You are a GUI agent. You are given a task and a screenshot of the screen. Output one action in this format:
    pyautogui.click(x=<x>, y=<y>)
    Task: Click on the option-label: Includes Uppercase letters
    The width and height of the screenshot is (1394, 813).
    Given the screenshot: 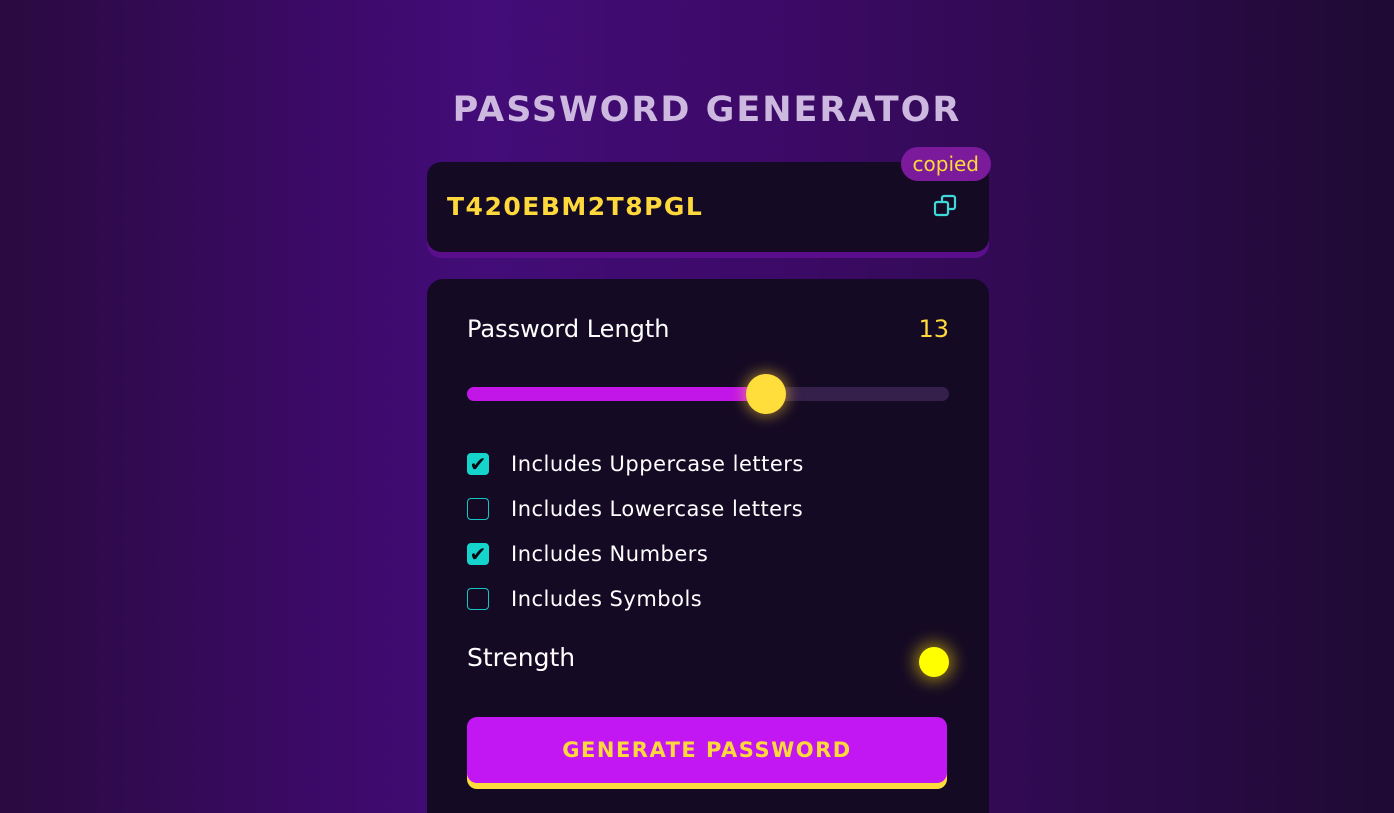 What is the action you would take?
    pyautogui.click(x=657, y=464)
    